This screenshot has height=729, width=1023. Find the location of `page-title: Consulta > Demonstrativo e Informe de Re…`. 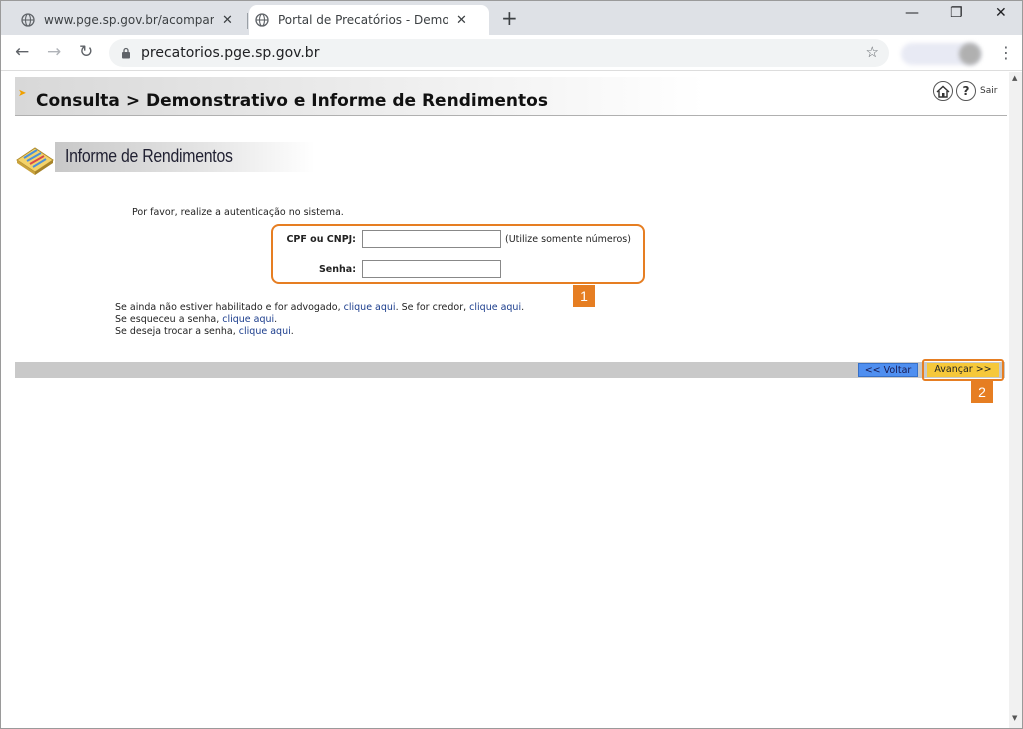

page-title: Consulta > Demonstrativo e Informe de Re… is located at coordinates (292, 101).